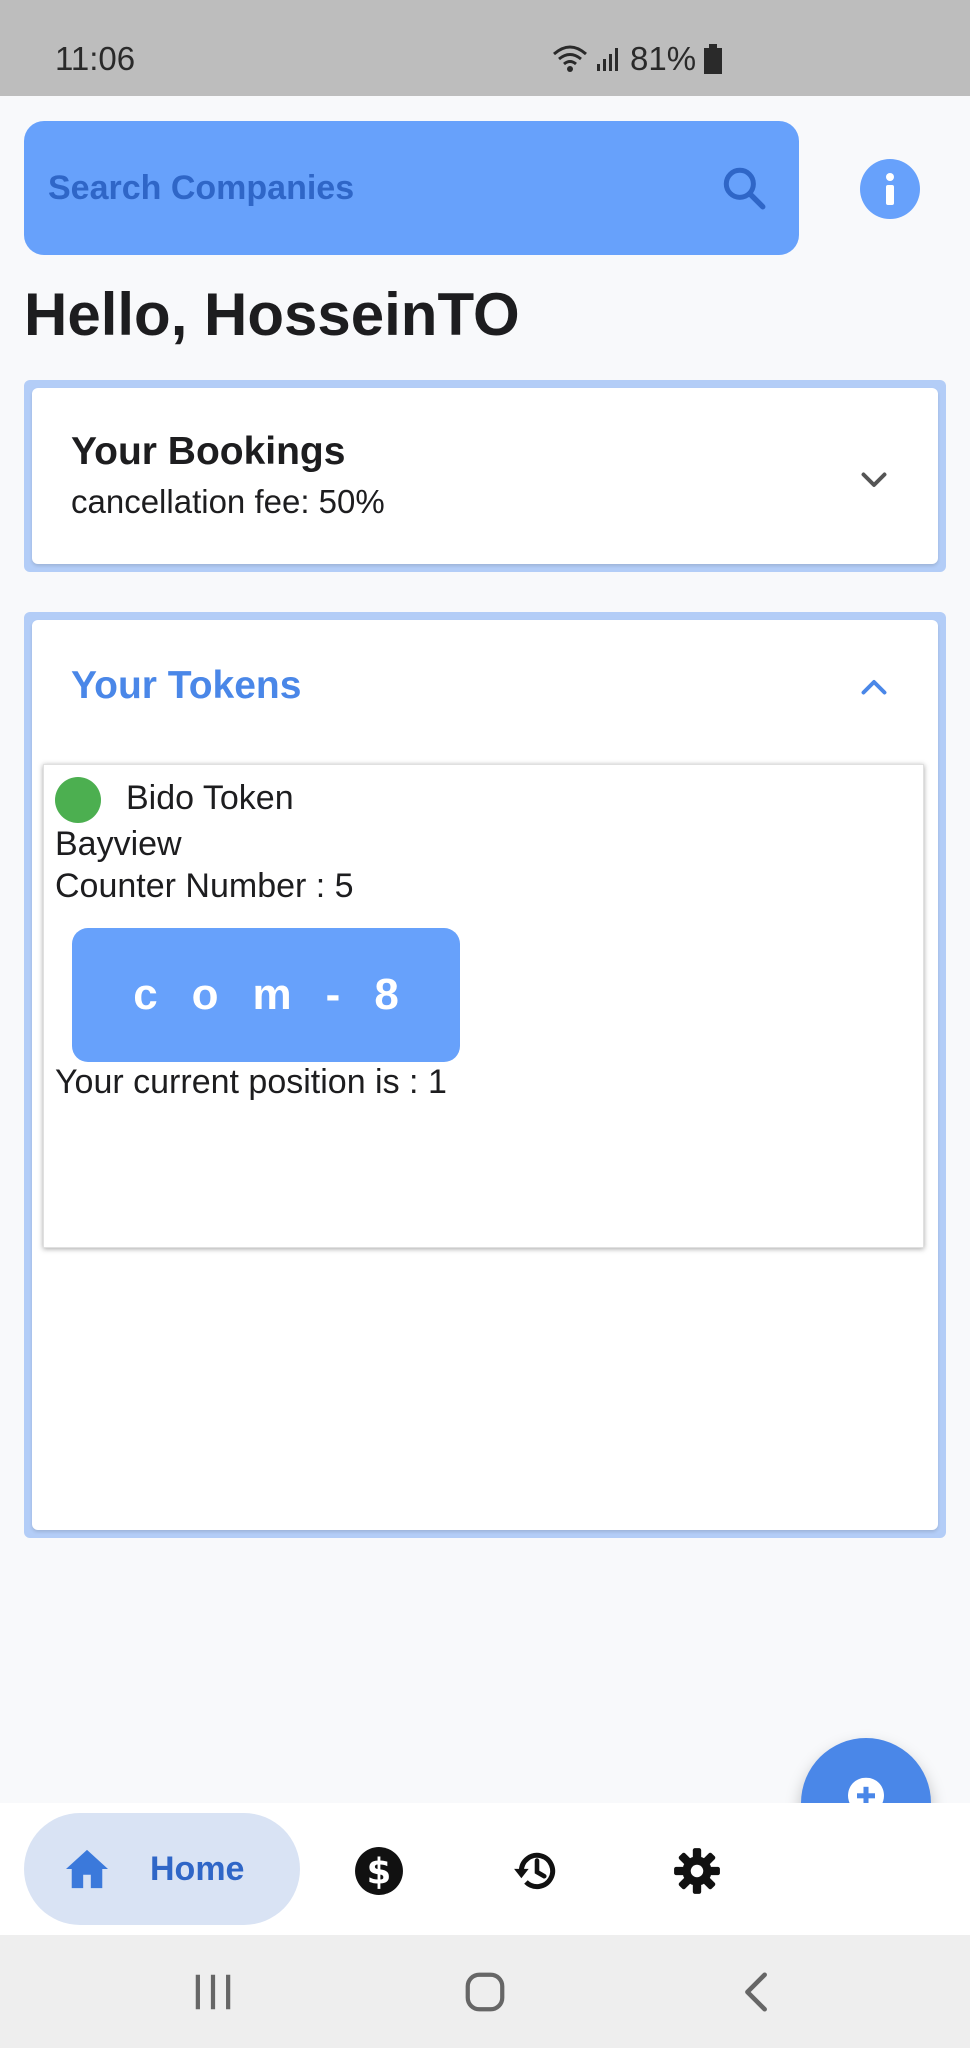 This screenshot has width=970, height=2048. What do you see at coordinates (411, 188) in the screenshot?
I see `search-bar: Search Companies` at bounding box center [411, 188].